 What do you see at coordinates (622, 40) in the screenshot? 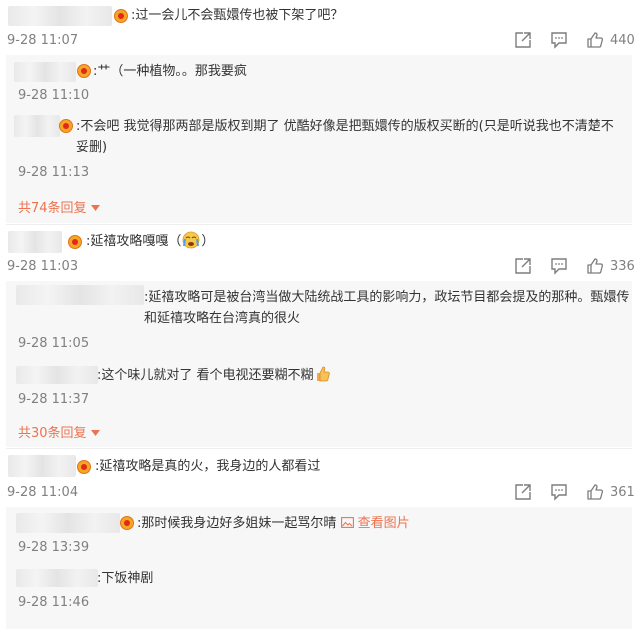
I see `like-count: 440` at bounding box center [622, 40].